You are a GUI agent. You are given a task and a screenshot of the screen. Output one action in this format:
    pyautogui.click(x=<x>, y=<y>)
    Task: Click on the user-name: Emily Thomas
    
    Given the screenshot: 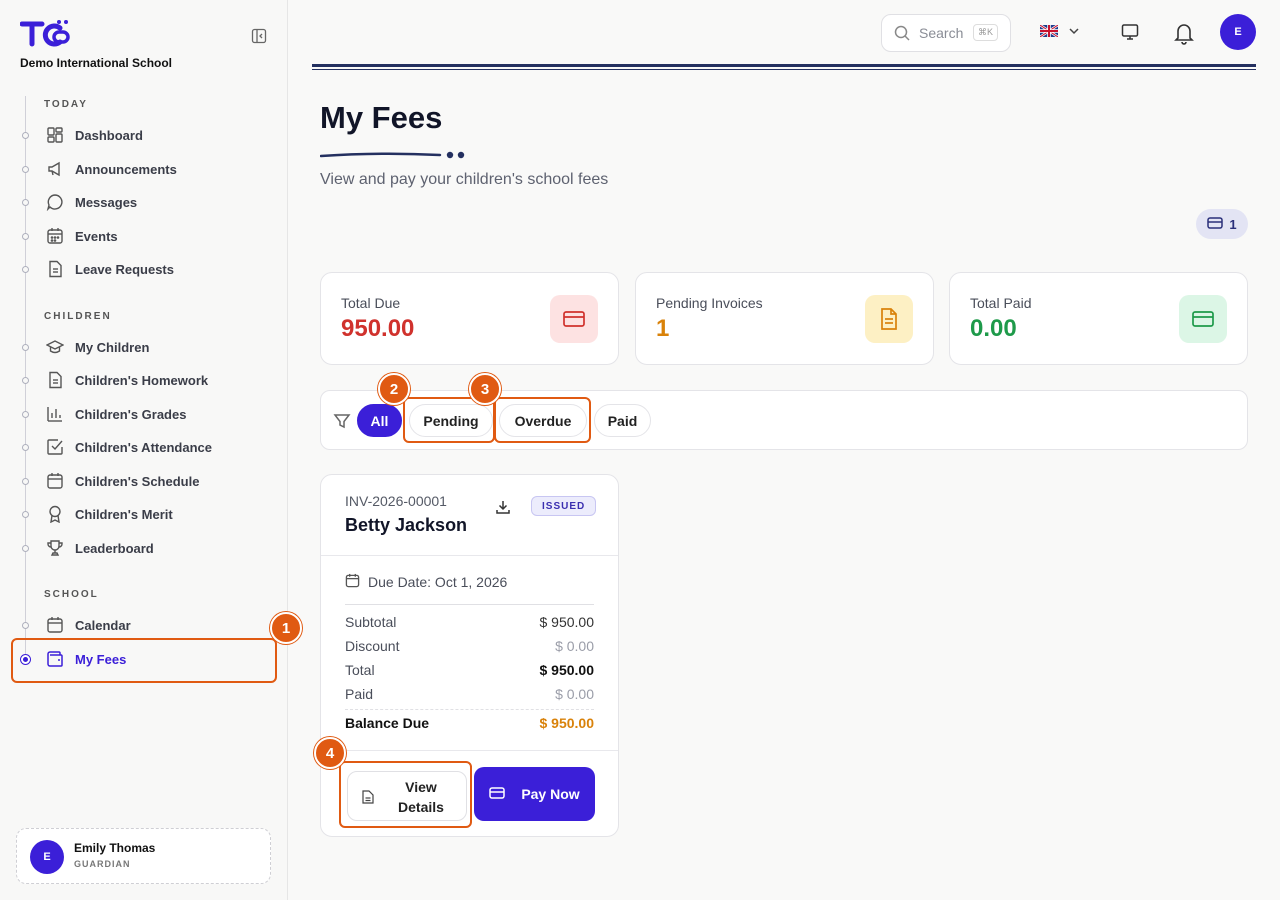 What is the action you would take?
    pyautogui.click(x=115, y=848)
    